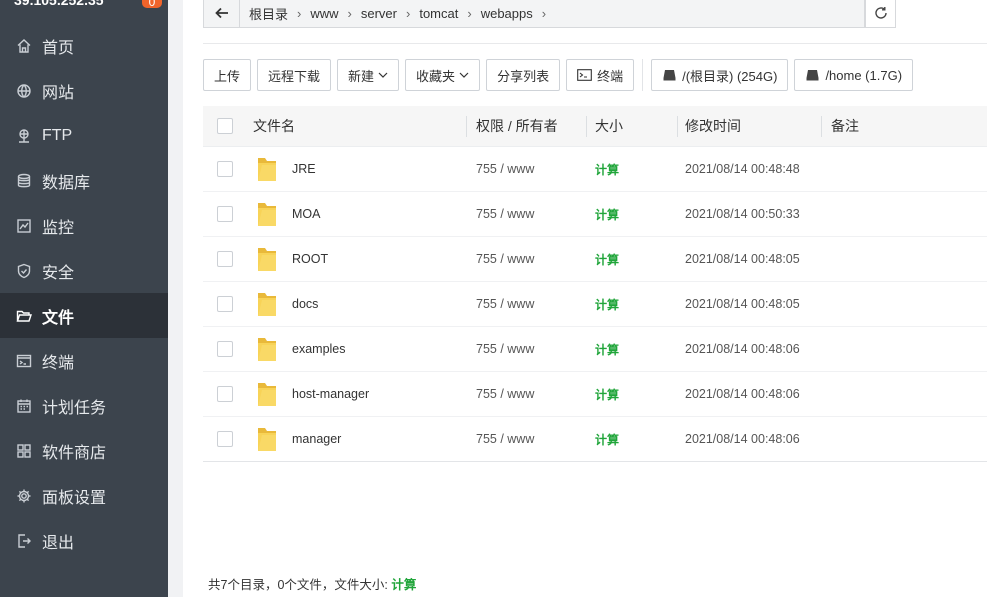  I want to click on mtime-cell: 2021/08/14 00:48:06, so click(742, 439).